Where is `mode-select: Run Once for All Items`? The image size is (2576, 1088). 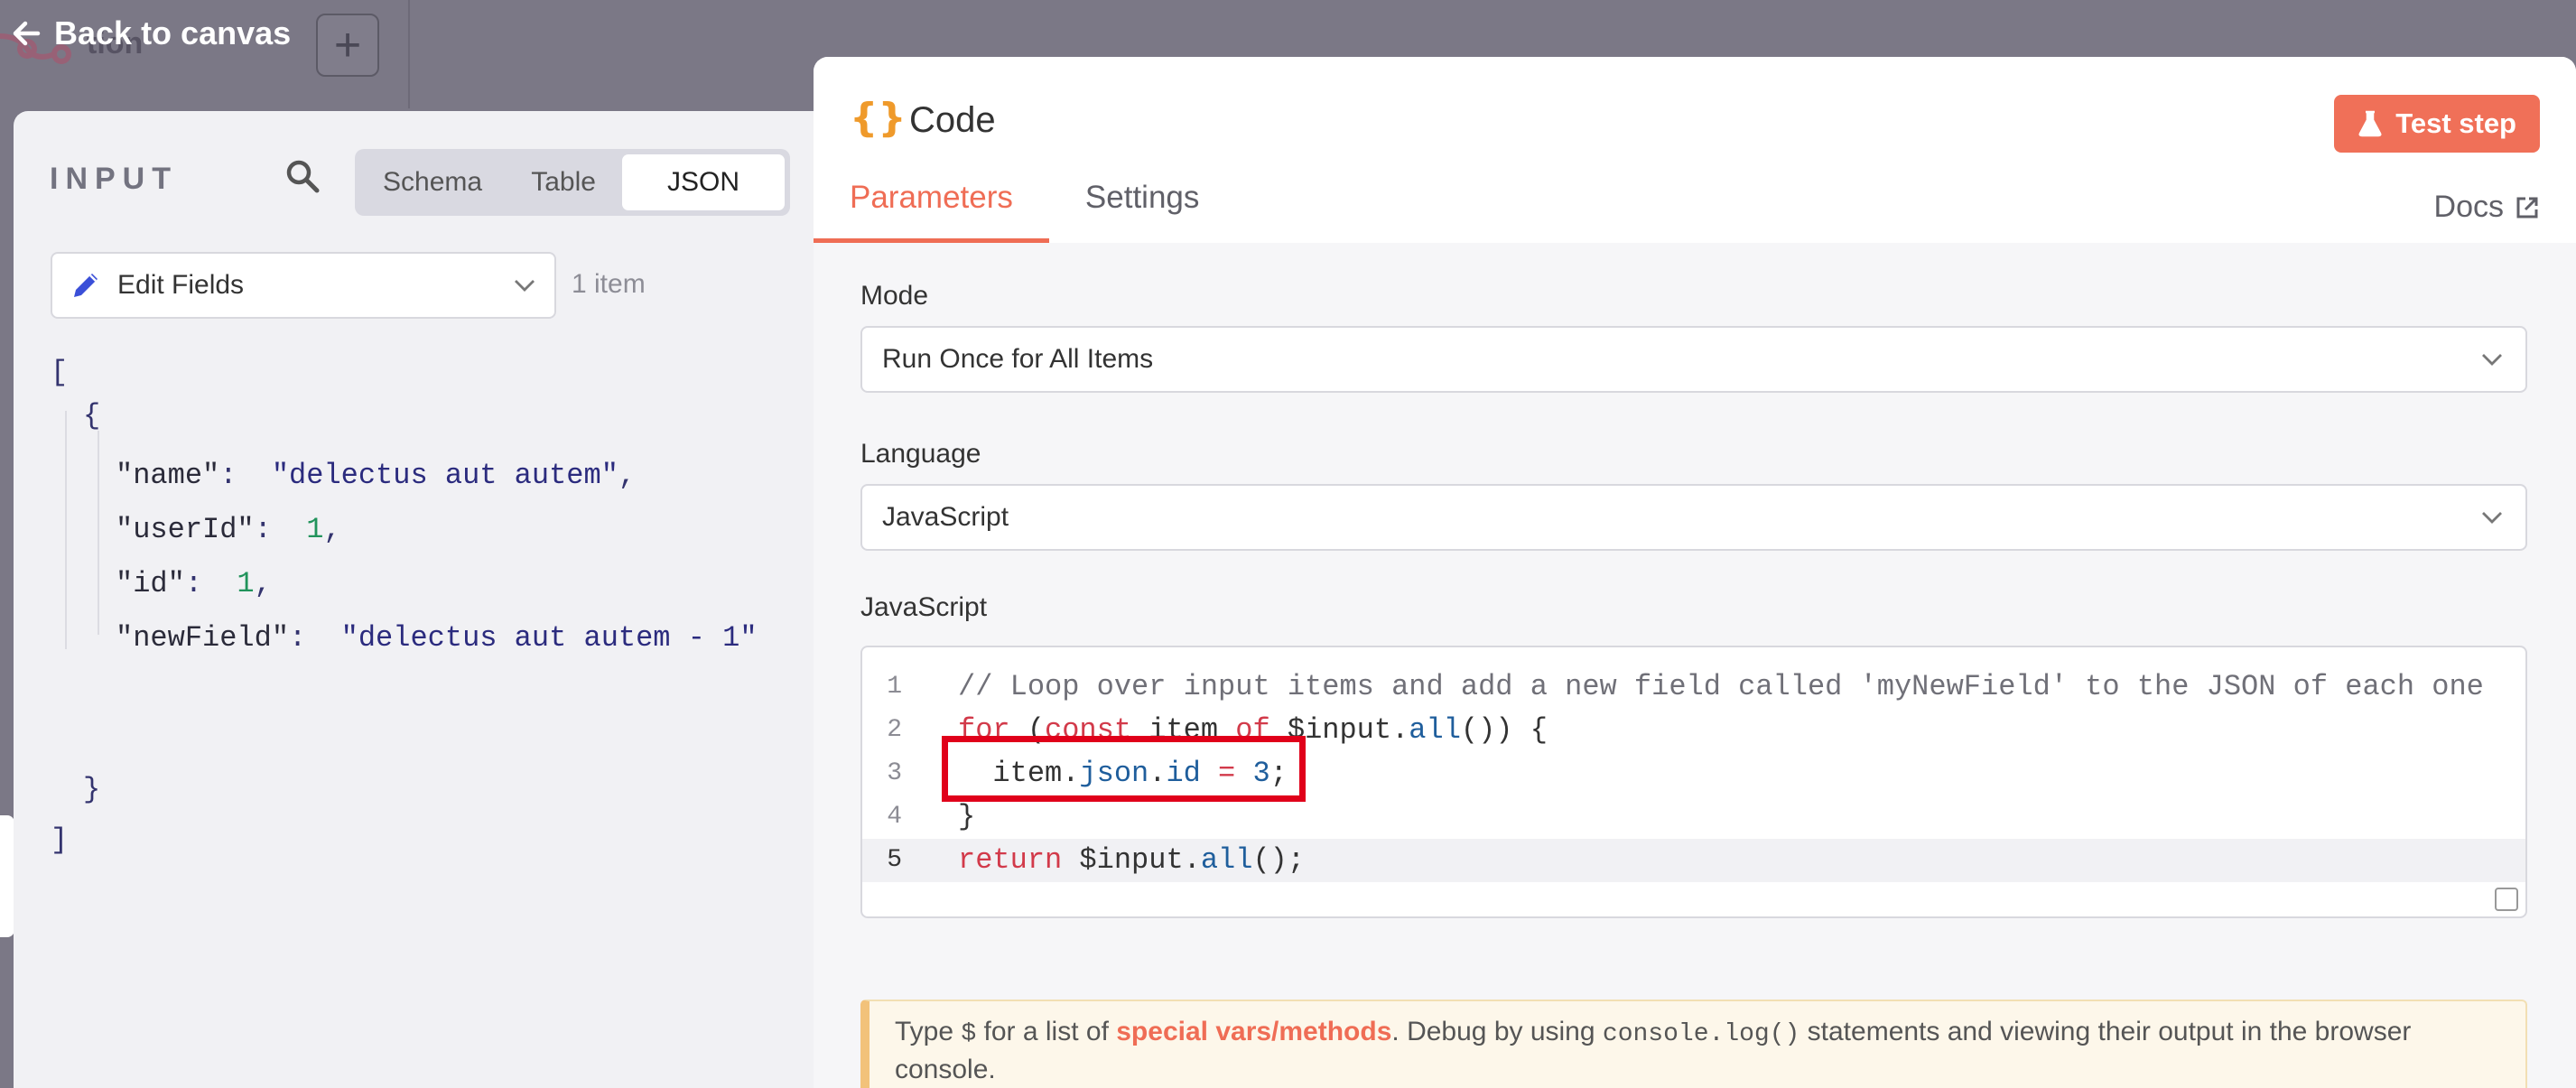
mode-select: Run Once for All Items is located at coordinates (1693, 359).